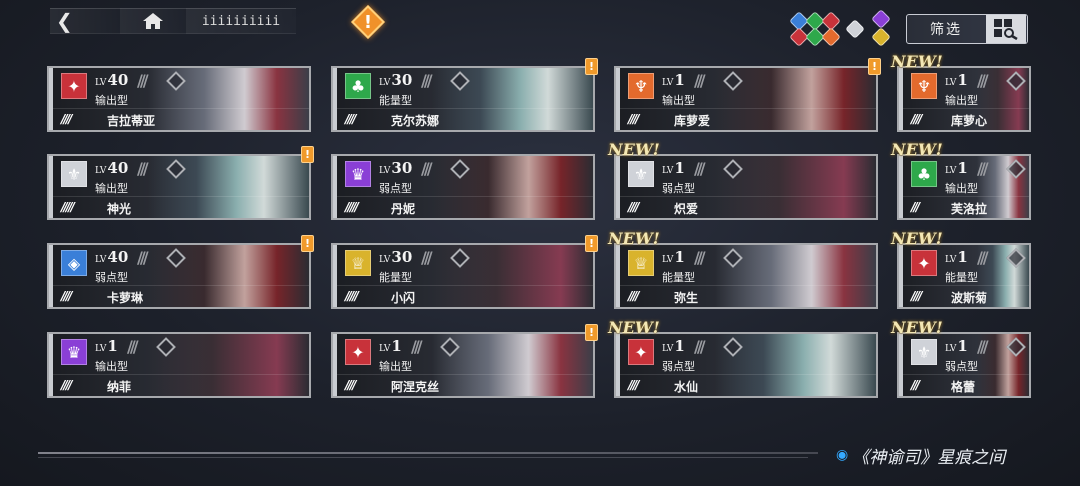 This screenshot has width=1080, height=486. I want to click on character-card: ♆ LV1 /// 输出型 //// 库萝心, so click(964, 99).